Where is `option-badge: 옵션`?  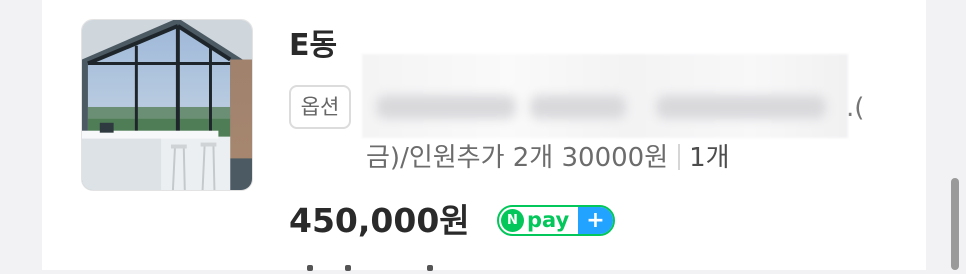
option-badge: 옵션 is located at coordinates (320, 107).